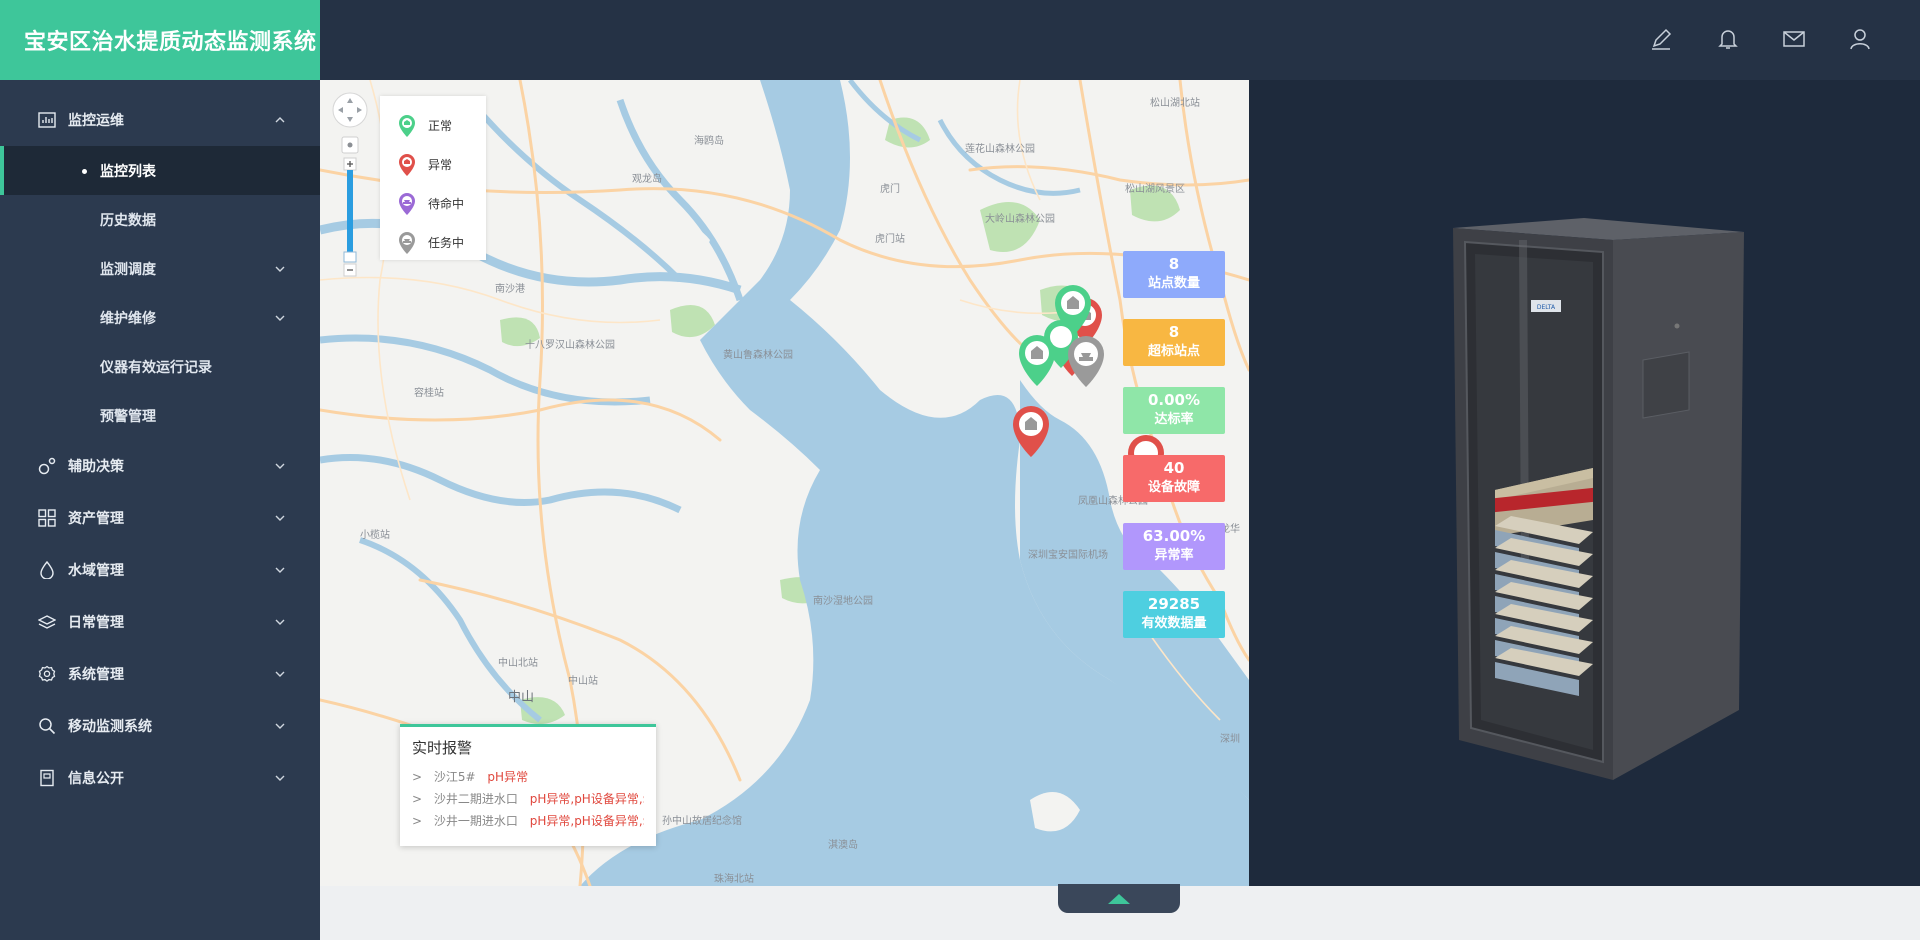 The image size is (1920, 940). Describe the element at coordinates (475, 799) in the screenshot. I see `alarm-site: 沙井二期进水口` at that location.